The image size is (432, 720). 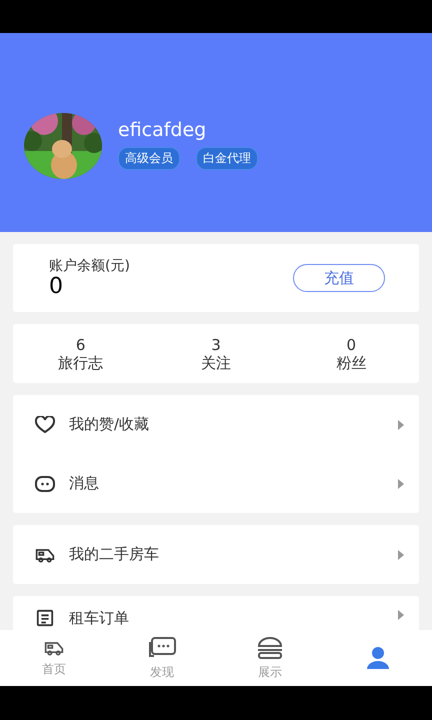 I want to click on message-icon, so click(x=45, y=483).